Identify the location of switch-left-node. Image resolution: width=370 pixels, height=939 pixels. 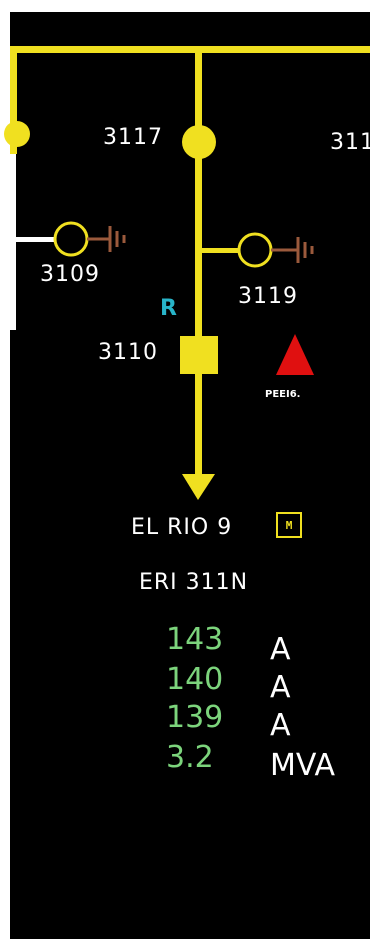
(17, 134).